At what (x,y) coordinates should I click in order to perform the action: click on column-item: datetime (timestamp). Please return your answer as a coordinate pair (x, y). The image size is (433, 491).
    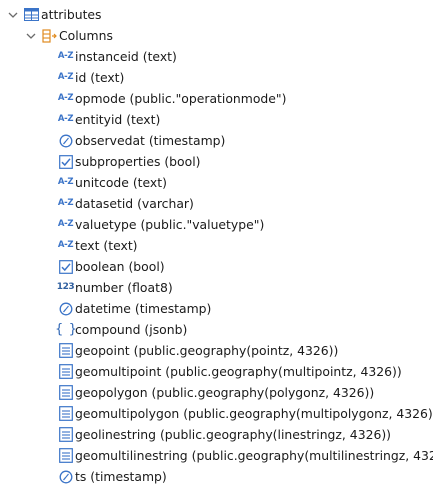
    Looking at the image, I should click on (134, 308).